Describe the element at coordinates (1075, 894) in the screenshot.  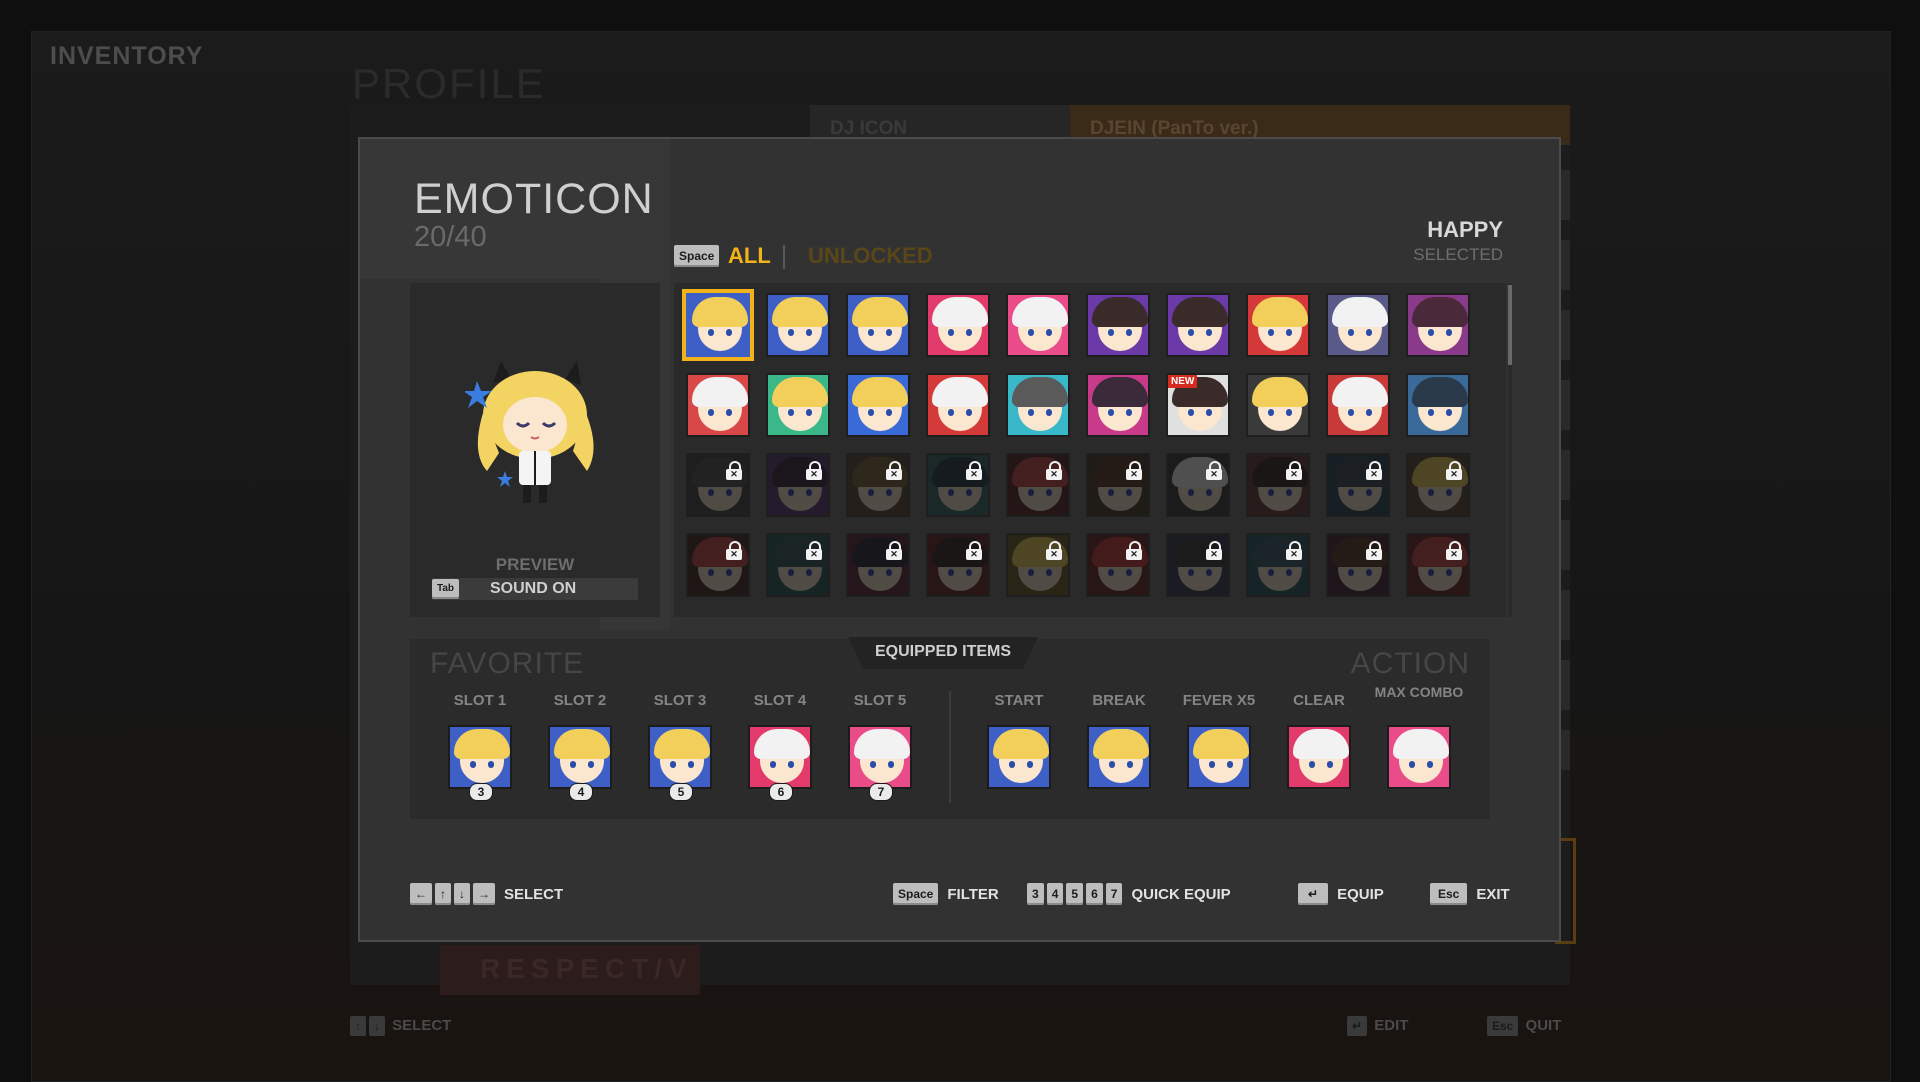
I see `key-5: 5` at that location.